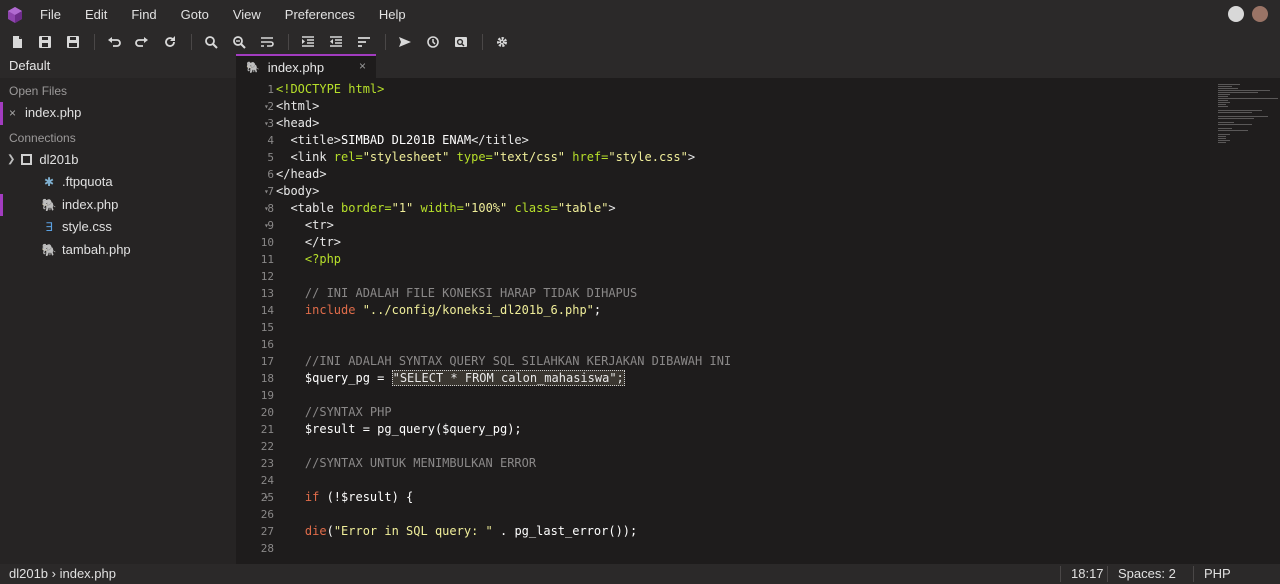 This screenshot has width=1280, height=584. Describe the element at coordinates (320, 14) in the screenshot. I see `menu-preferences: Preferences` at that location.